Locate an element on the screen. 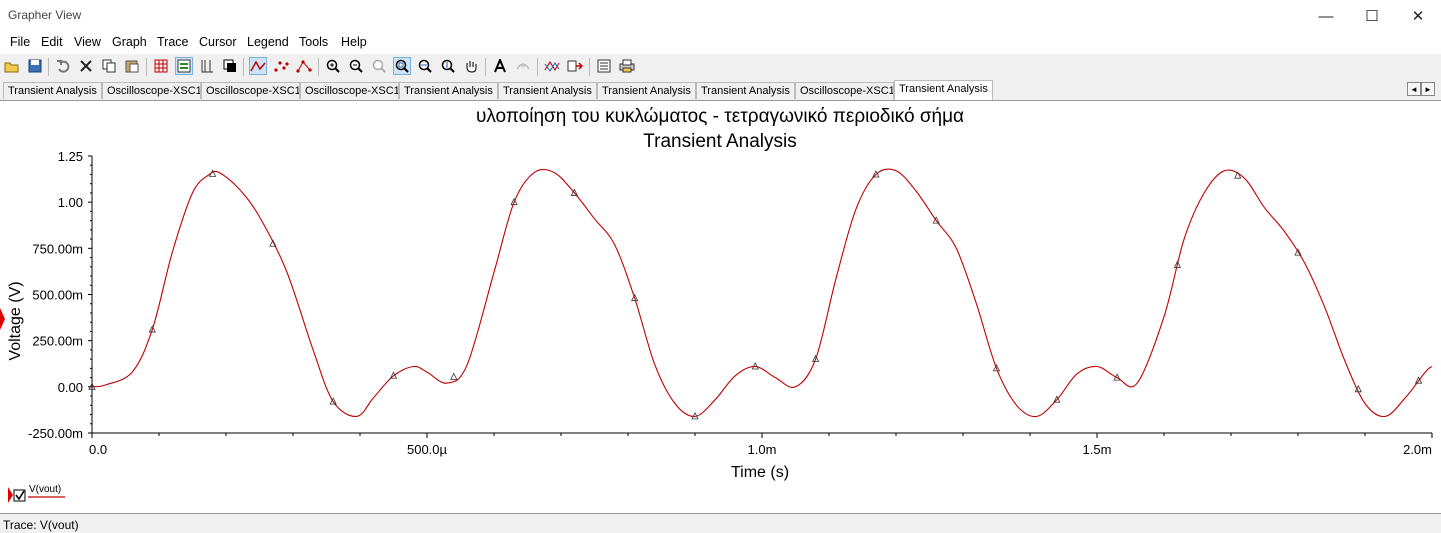 Image resolution: width=1441 pixels, height=533 pixels. y-tick-label: 1.00 is located at coordinates (70, 202).